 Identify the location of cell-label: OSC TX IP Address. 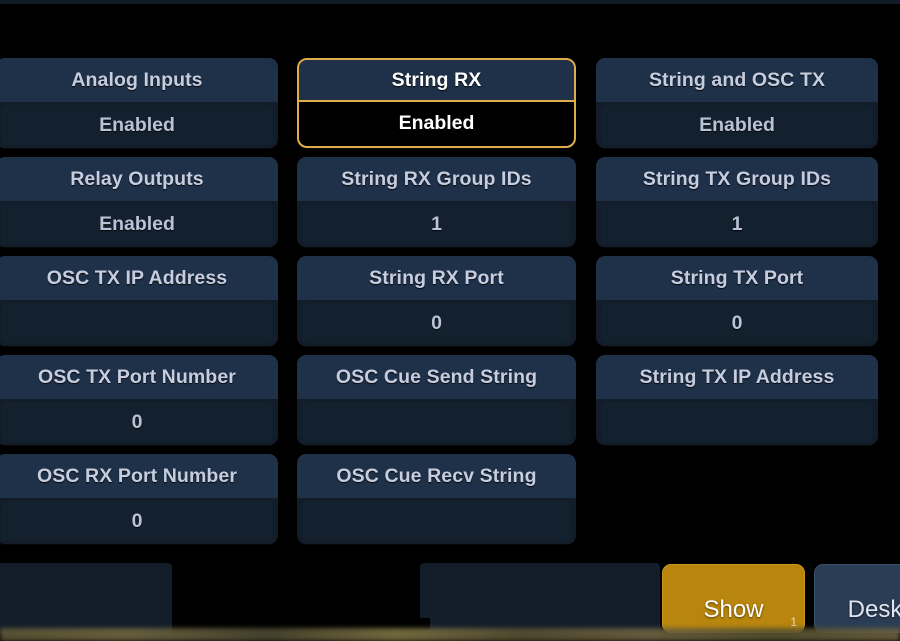
(137, 277).